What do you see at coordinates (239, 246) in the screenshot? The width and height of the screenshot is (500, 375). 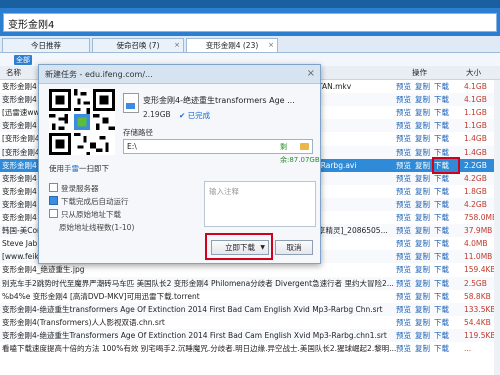 I see `download-button-highlight` at bounding box center [239, 246].